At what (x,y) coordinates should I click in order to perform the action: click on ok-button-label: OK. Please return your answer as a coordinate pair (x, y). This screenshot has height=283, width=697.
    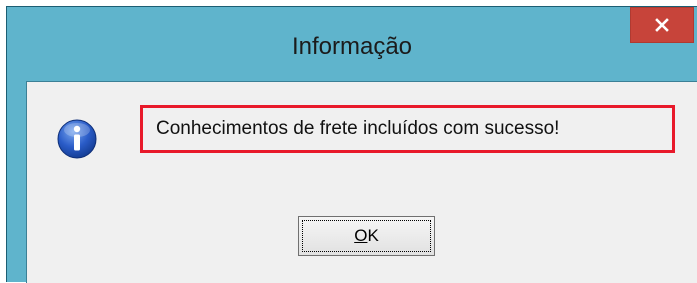
    Looking at the image, I should click on (366, 236).